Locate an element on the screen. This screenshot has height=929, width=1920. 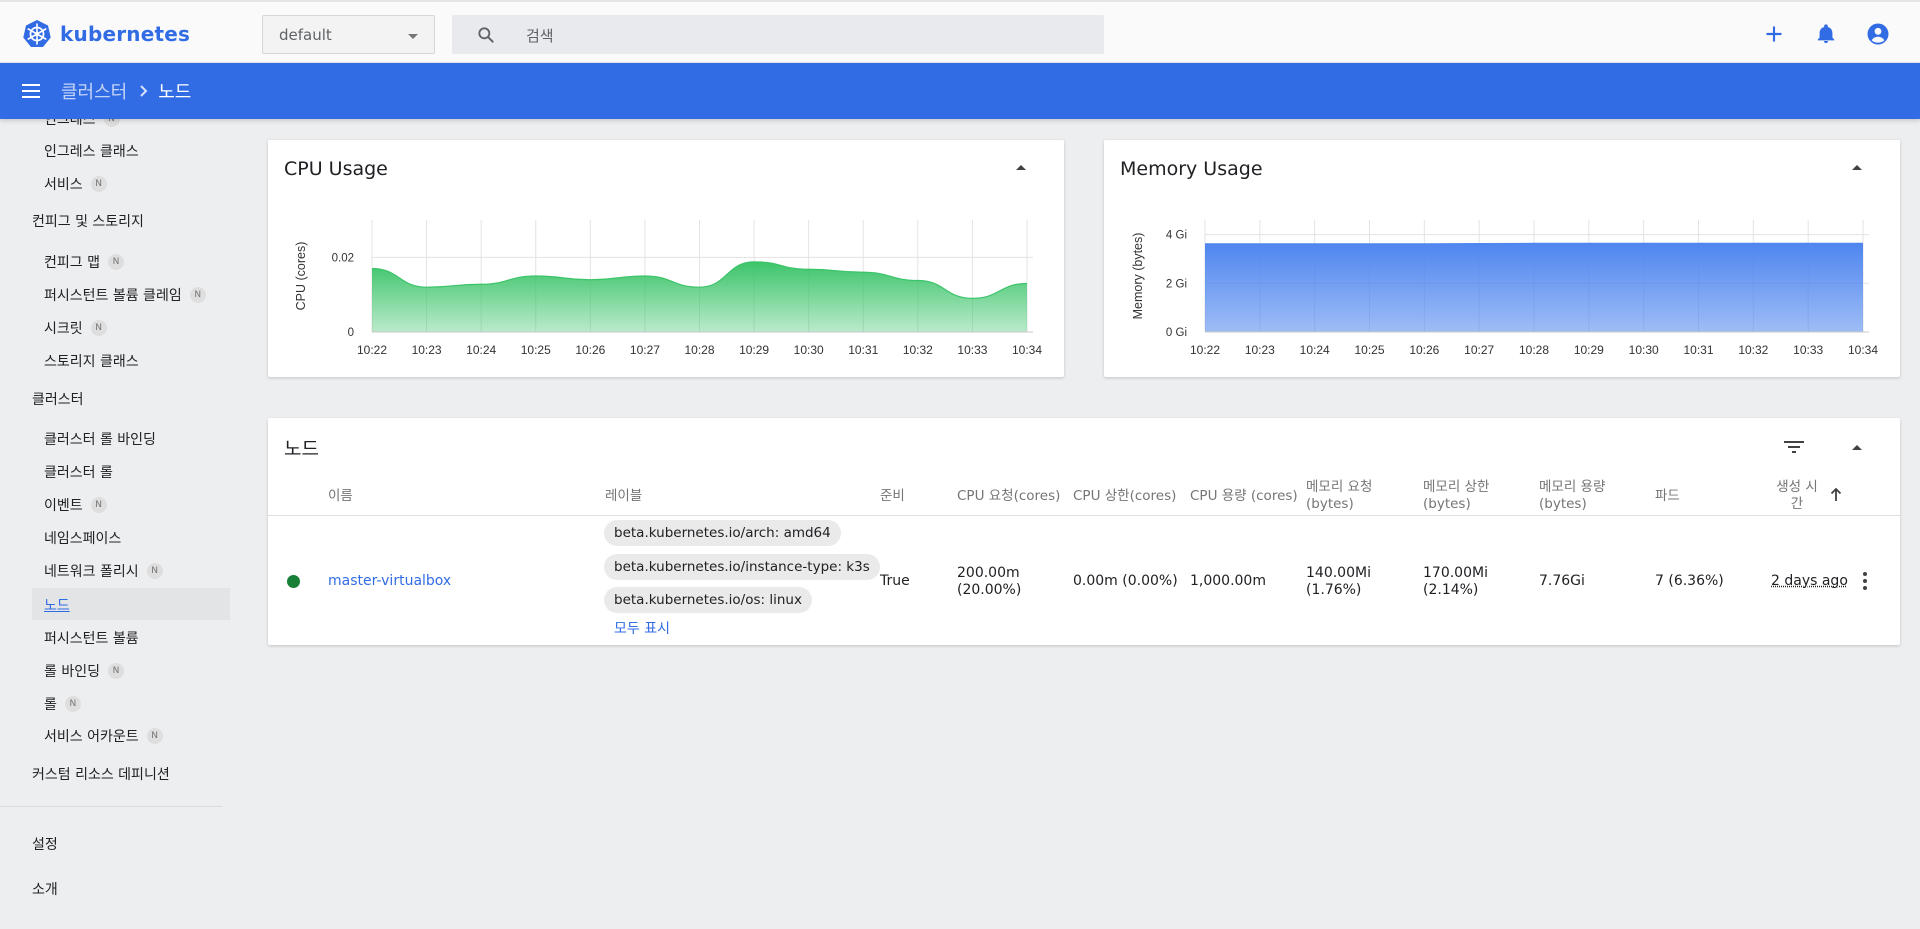
sidebar-item-storage-classes: 스토리지 클래스 is located at coordinates (91, 361).